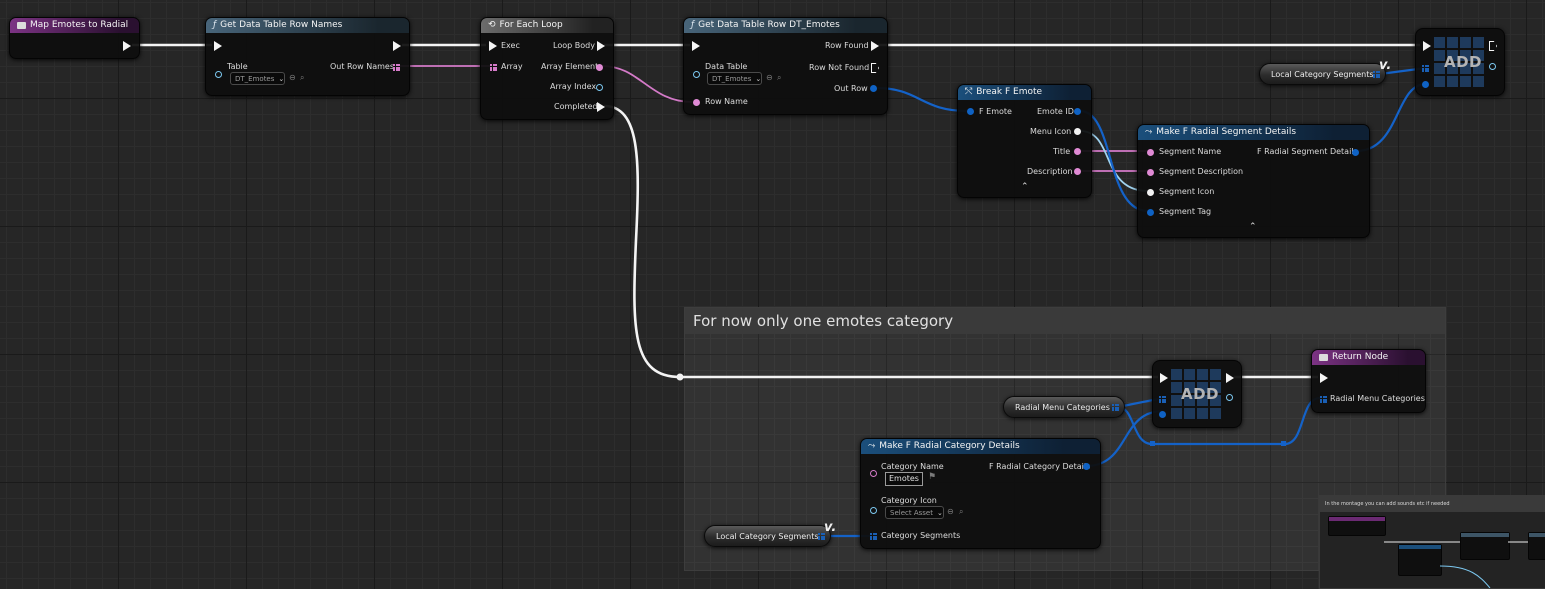 The height and width of the screenshot is (589, 1545). Describe the element at coordinates (873, 510) in the screenshot. I see `category-icon-pin` at that location.